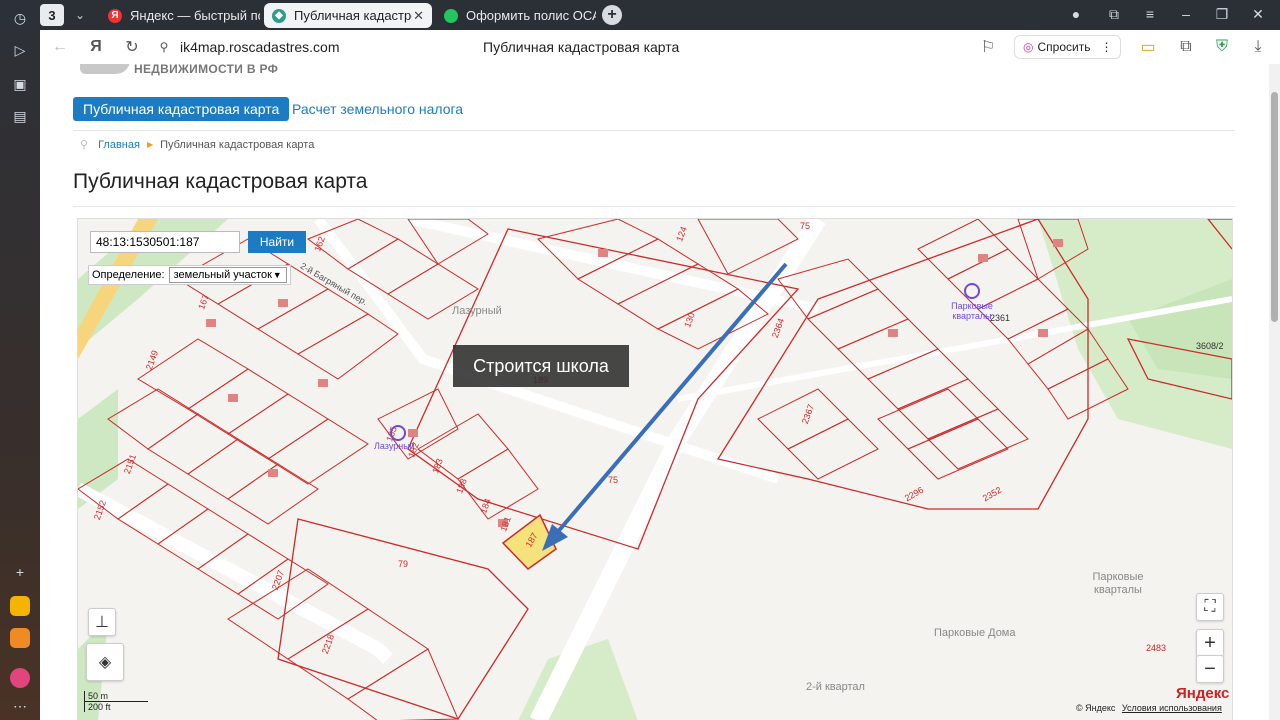 The height and width of the screenshot is (720, 1280). I want to click on zoom-out-button: −, so click(1210, 669).